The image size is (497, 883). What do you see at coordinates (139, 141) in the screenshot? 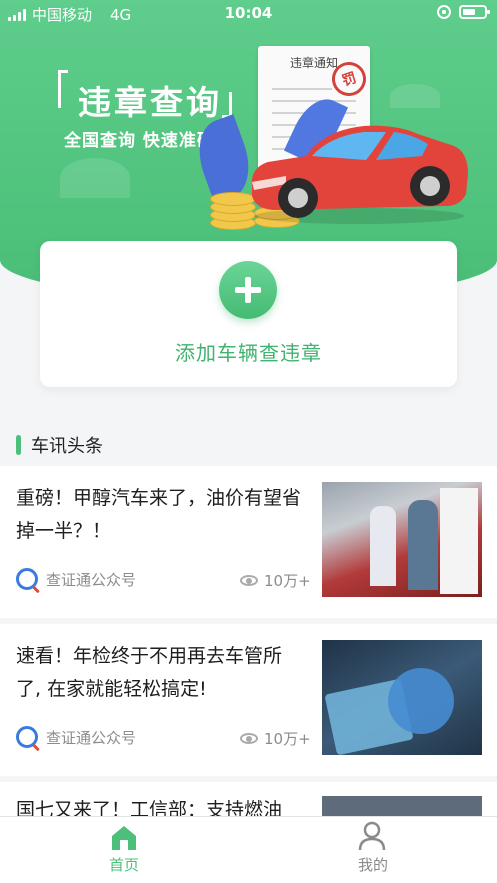
I see `hero-subtitle: 全国查询 快速准确` at bounding box center [139, 141].